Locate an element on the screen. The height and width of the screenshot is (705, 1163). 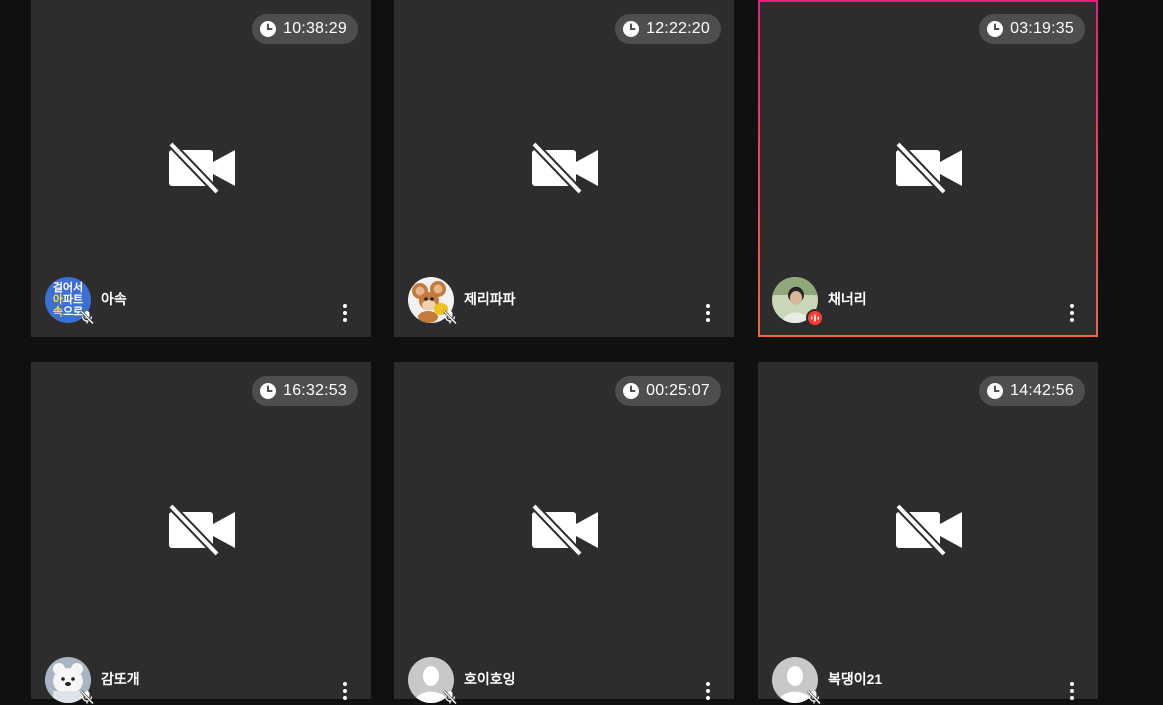
timer-text: 00:25:07 is located at coordinates (678, 390).